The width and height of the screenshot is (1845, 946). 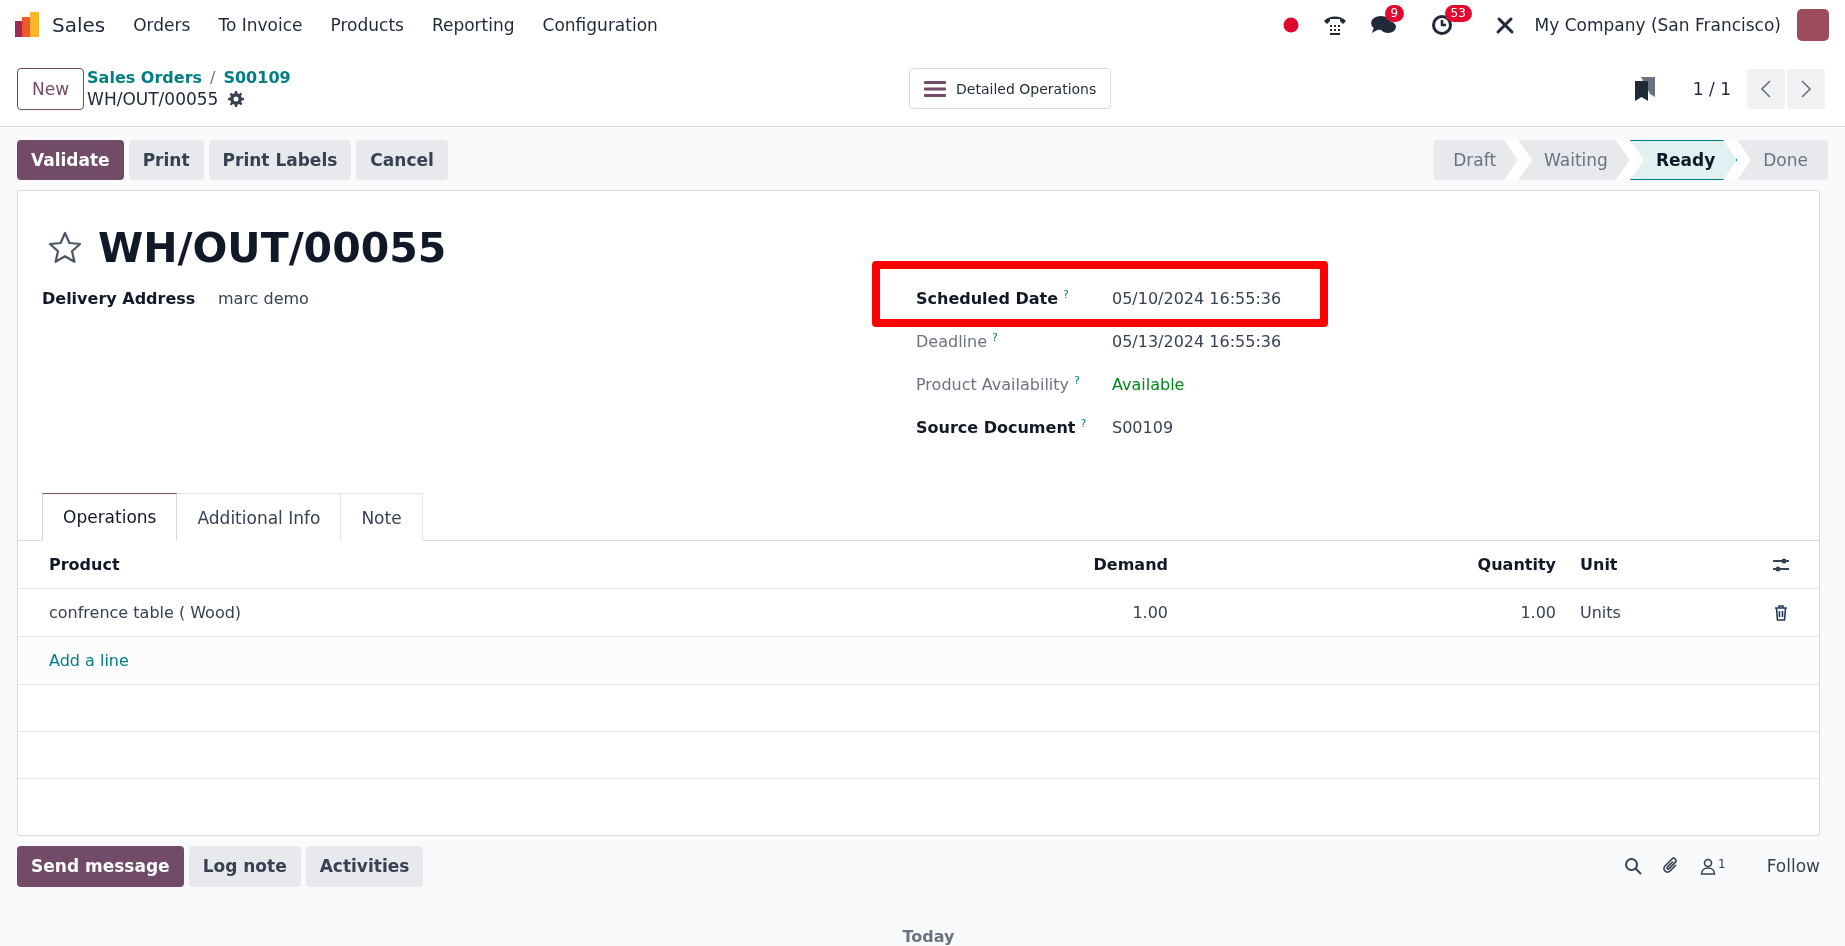 What do you see at coordinates (51, 88) in the screenshot?
I see `new-button: New` at bounding box center [51, 88].